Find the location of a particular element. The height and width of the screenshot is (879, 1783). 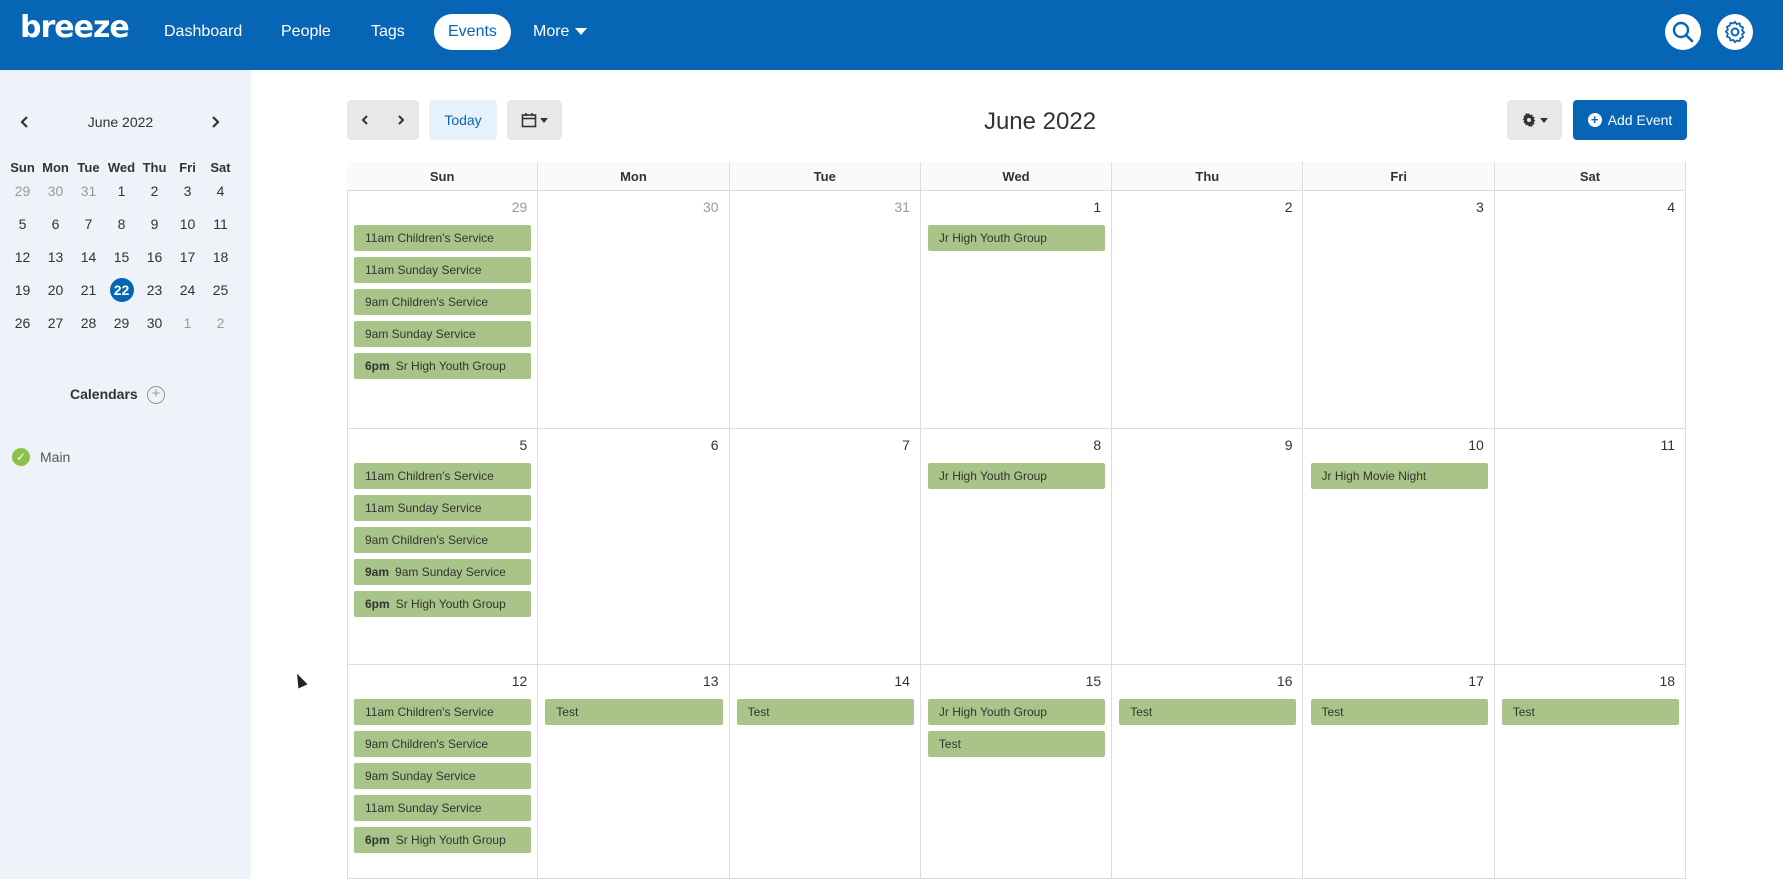

app-logo: breeze is located at coordinates (75, 27).